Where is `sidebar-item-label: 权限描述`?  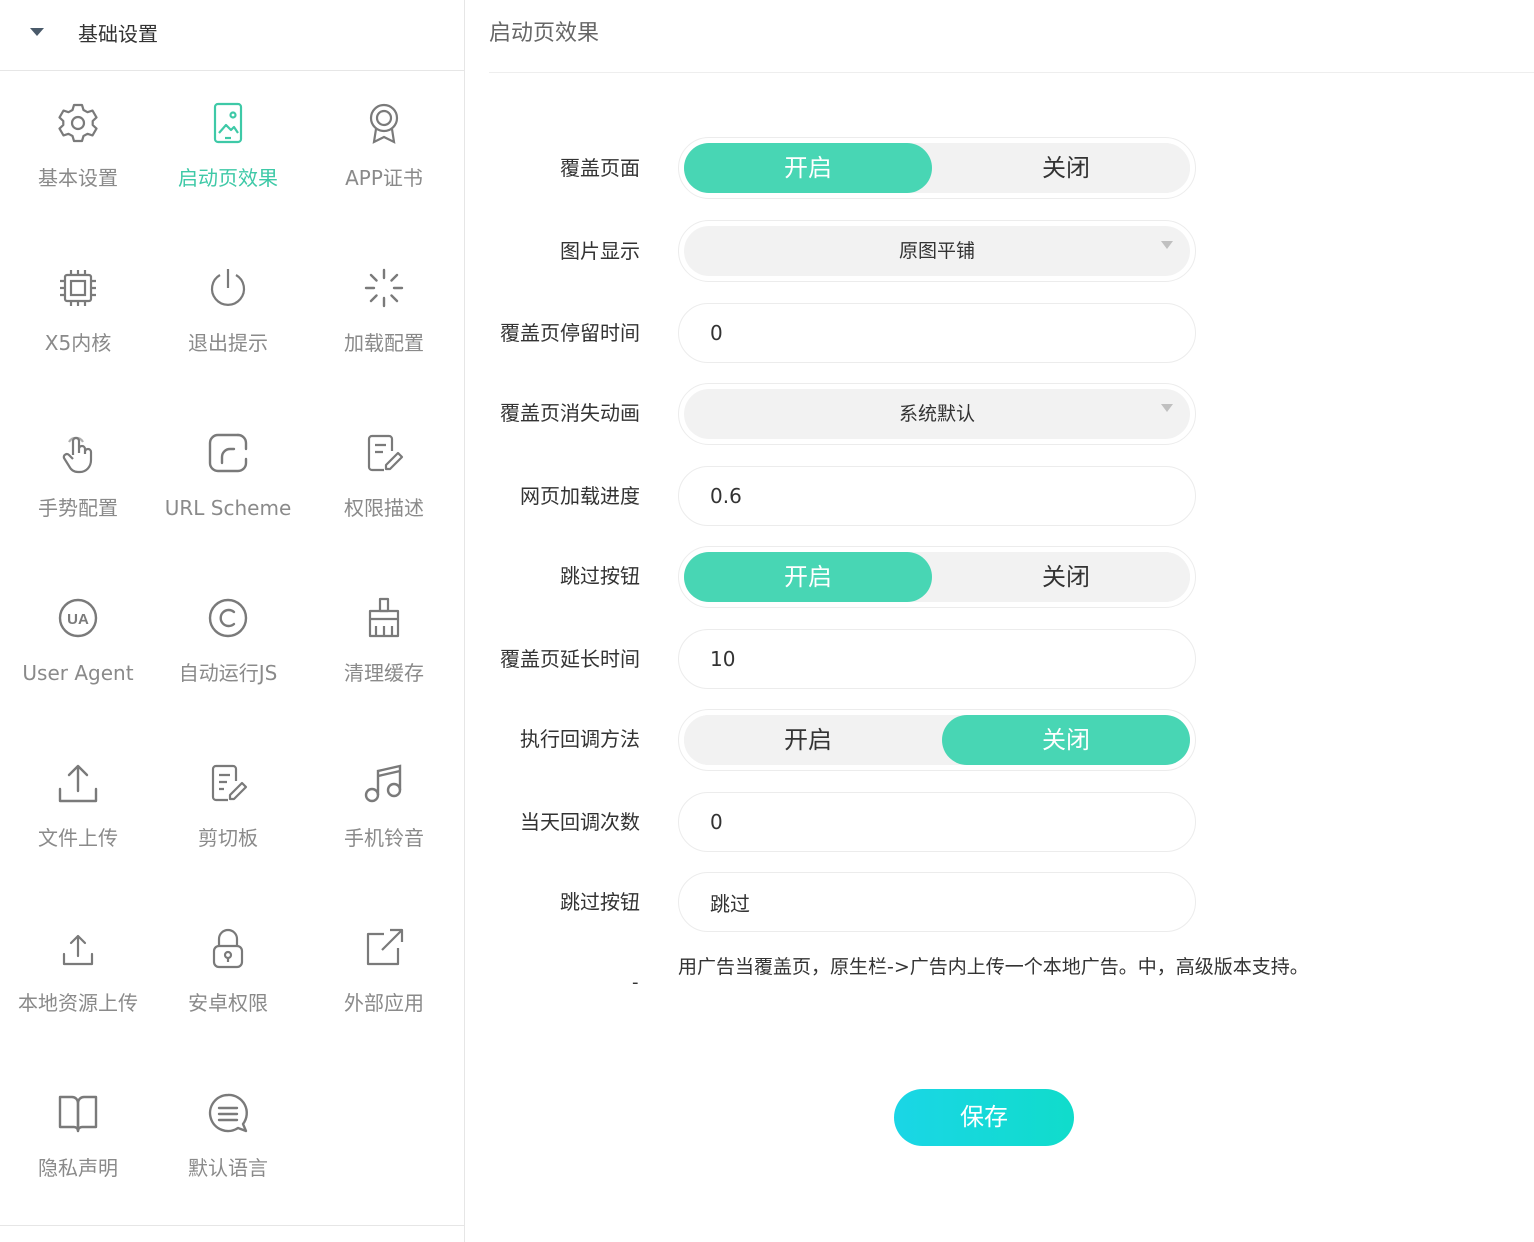 sidebar-item-label: 权限描述 is located at coordinates (384, 508).